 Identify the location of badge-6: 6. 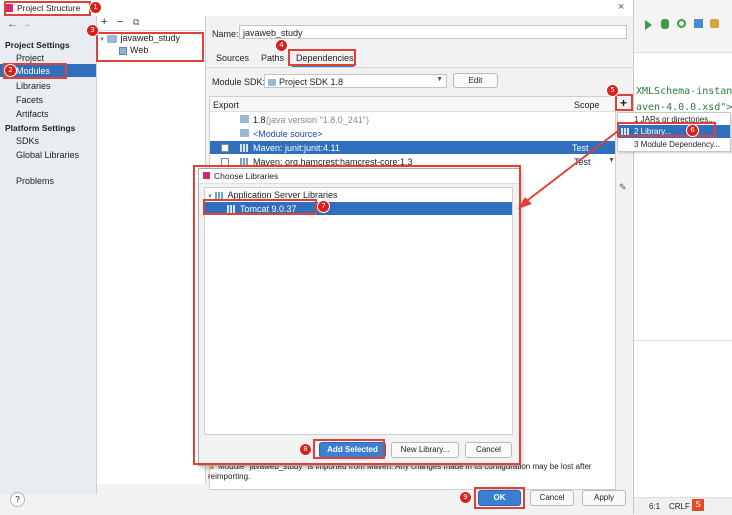
(692, 130).